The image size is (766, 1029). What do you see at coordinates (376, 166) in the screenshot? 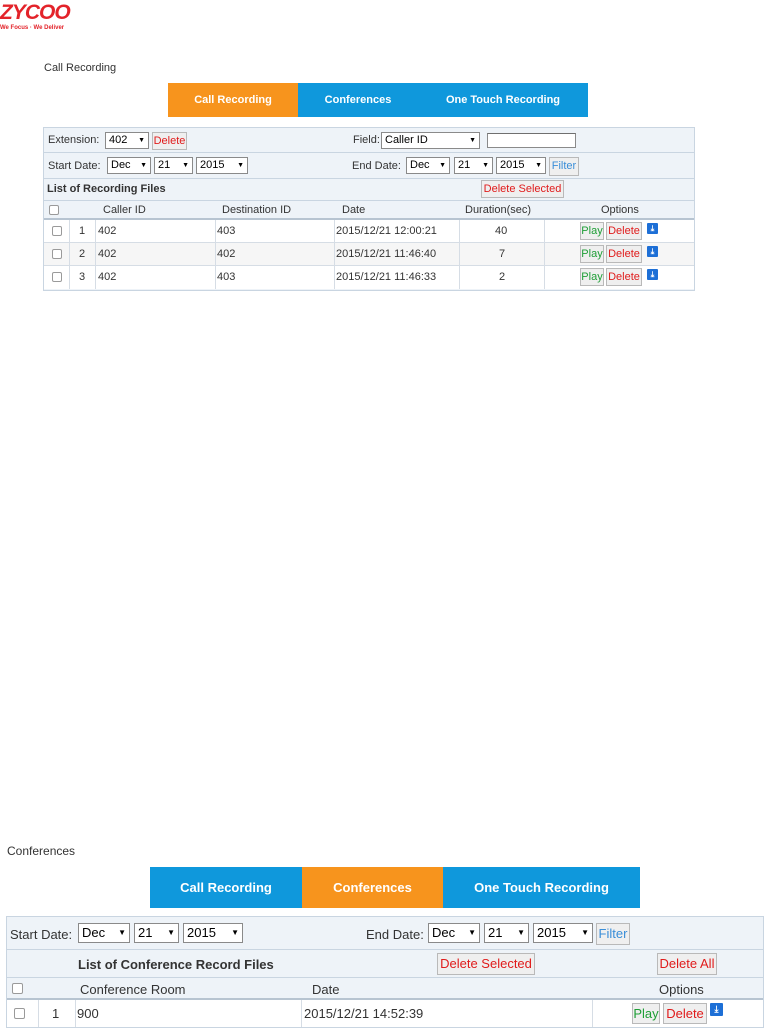
I see `end-date-label: End Date:` at bounding box center [376, 166].